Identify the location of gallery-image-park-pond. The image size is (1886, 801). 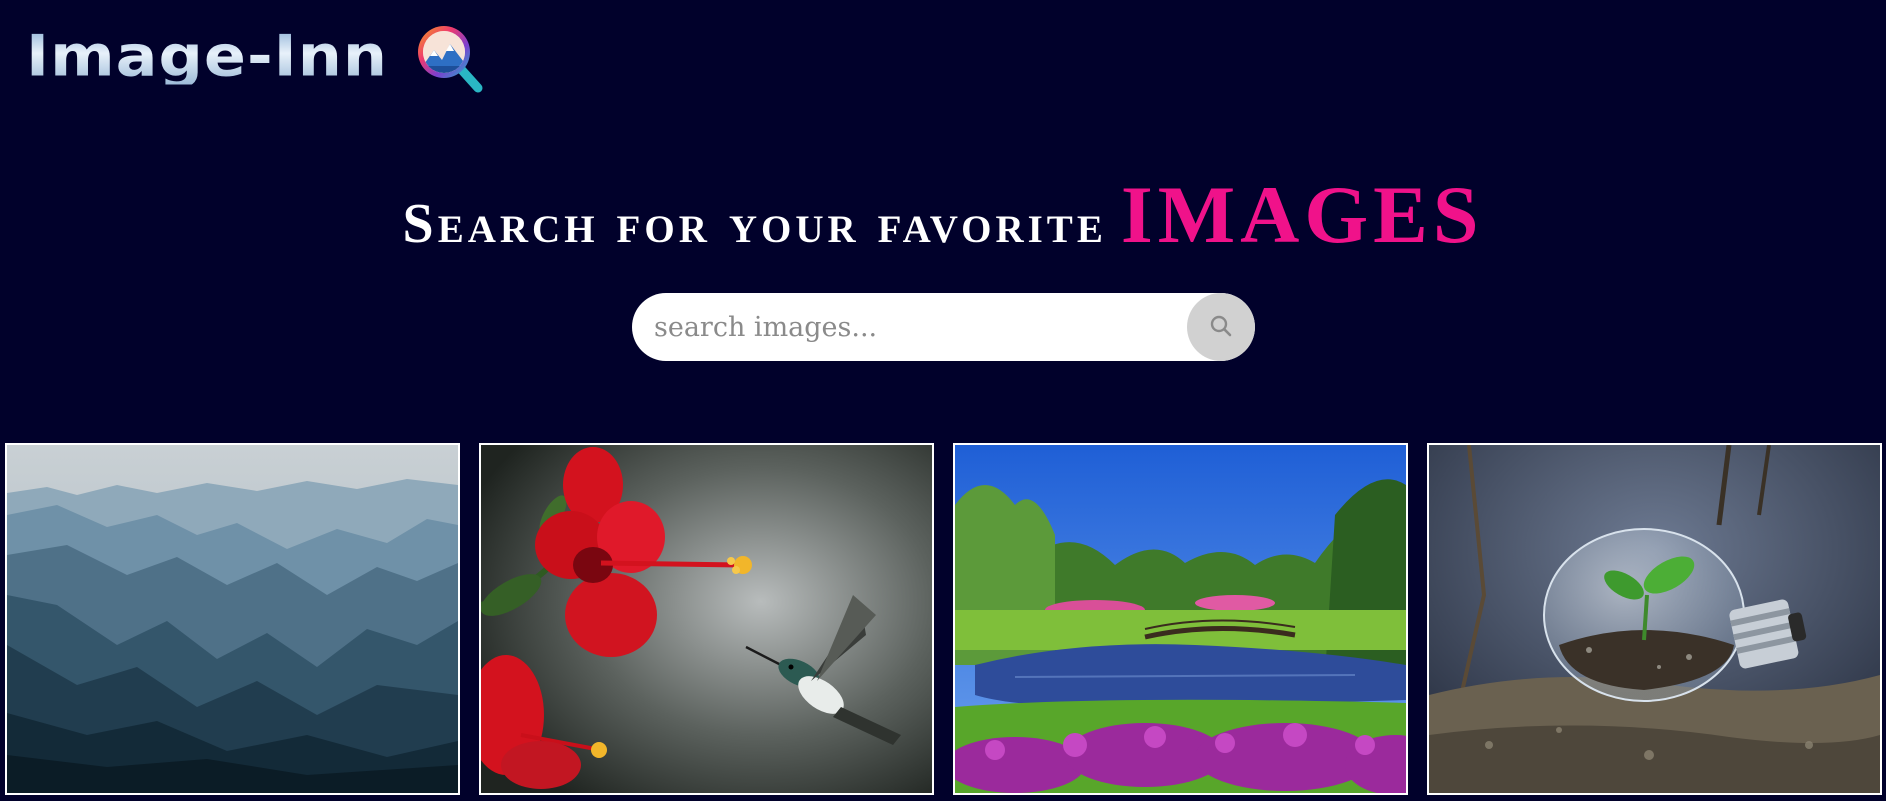
(1180, 619).